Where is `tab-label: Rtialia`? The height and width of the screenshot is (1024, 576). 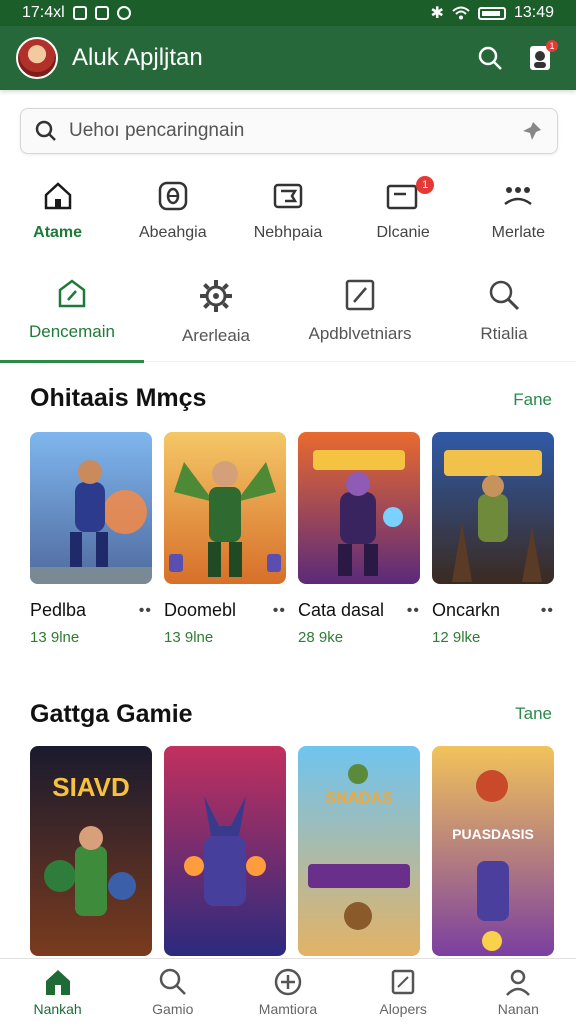
tab-label: Rtialia is located at coordinates (504, 333).